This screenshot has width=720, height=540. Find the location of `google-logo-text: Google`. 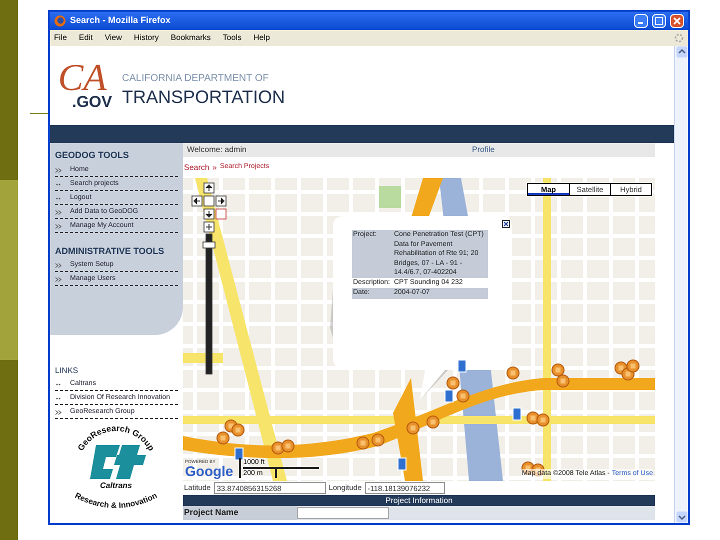

google-logo-text: Google is located at coordinates (209, 471).